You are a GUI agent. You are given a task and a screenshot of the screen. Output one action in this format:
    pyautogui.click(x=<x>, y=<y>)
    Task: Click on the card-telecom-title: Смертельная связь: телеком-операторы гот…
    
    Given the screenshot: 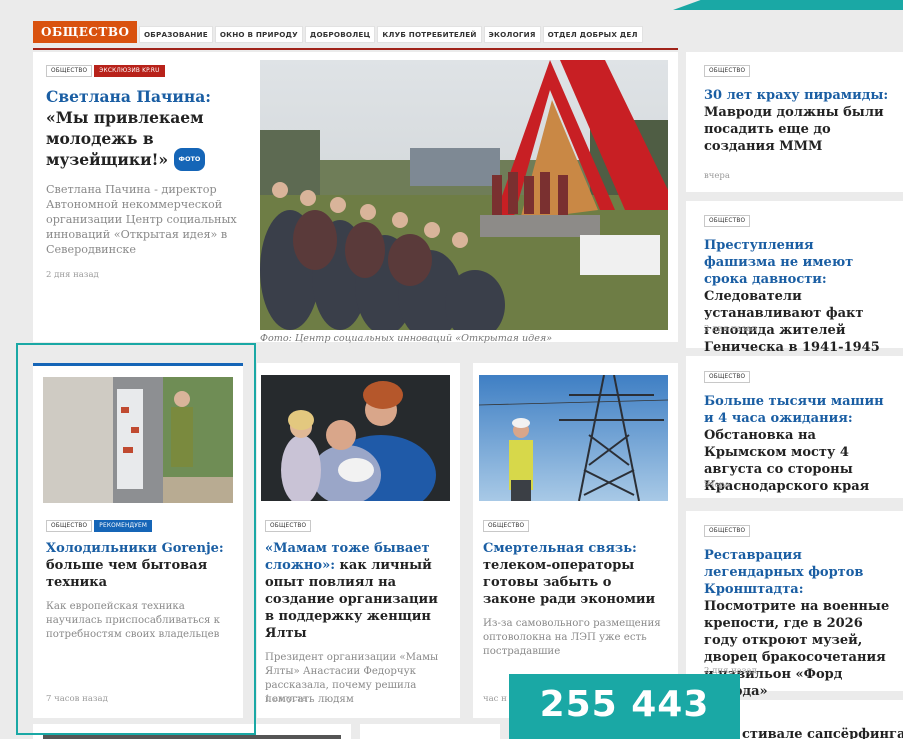 What is the action you would take?
    pyautogui.click(x=573, y=574)
    